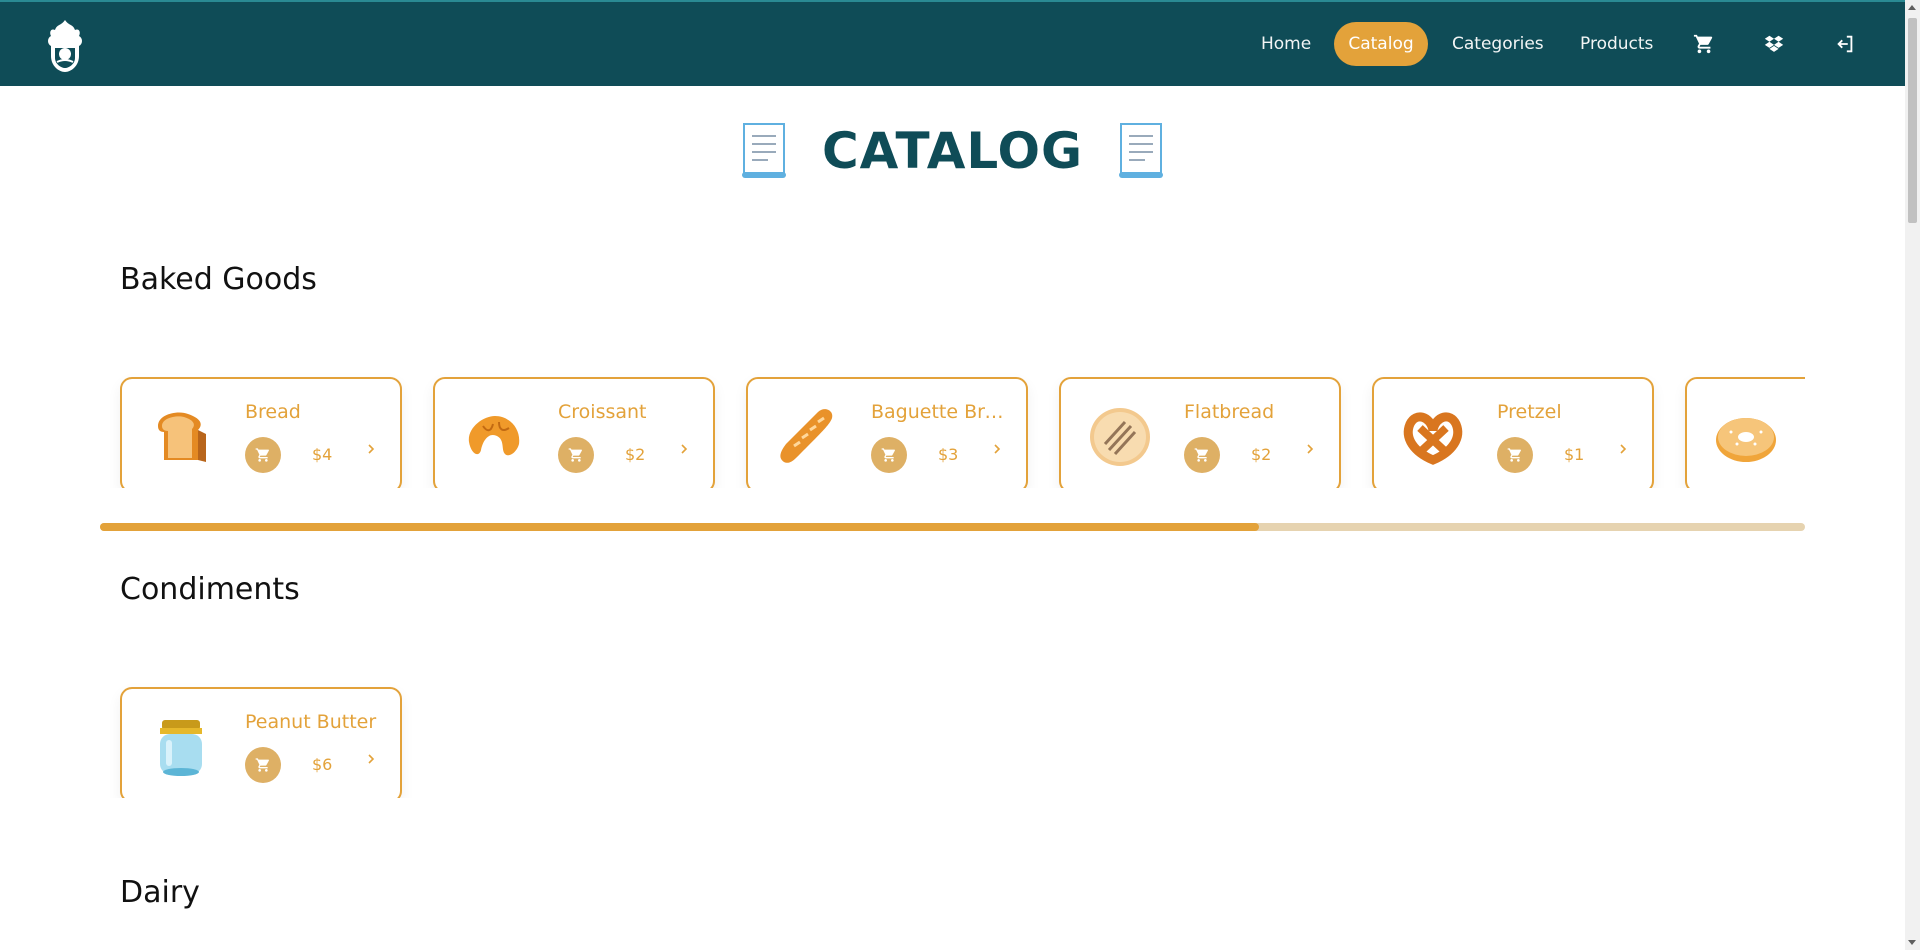  I want to click on baked-goods-carousel: Bread $4 Croissant $2 Baguette Bread $3, so click(952, 423).